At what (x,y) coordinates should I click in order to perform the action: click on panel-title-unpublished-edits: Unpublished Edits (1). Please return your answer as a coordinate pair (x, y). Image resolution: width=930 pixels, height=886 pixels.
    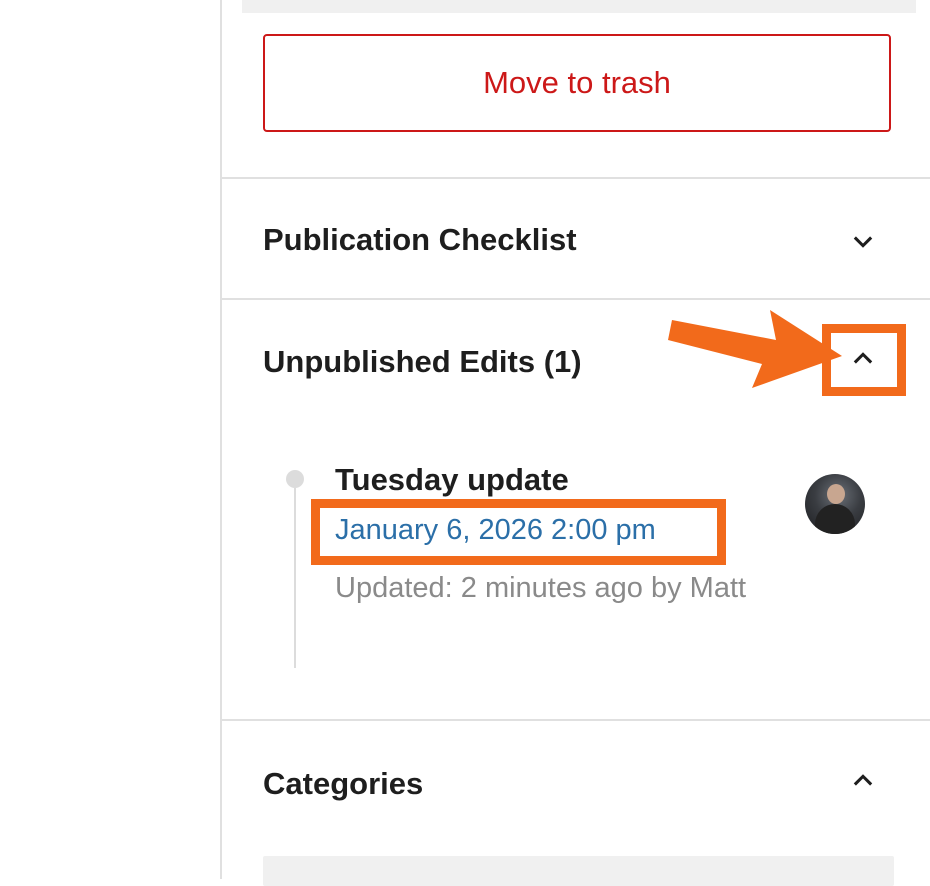
    Looking at the image, I should click on (422, 362).